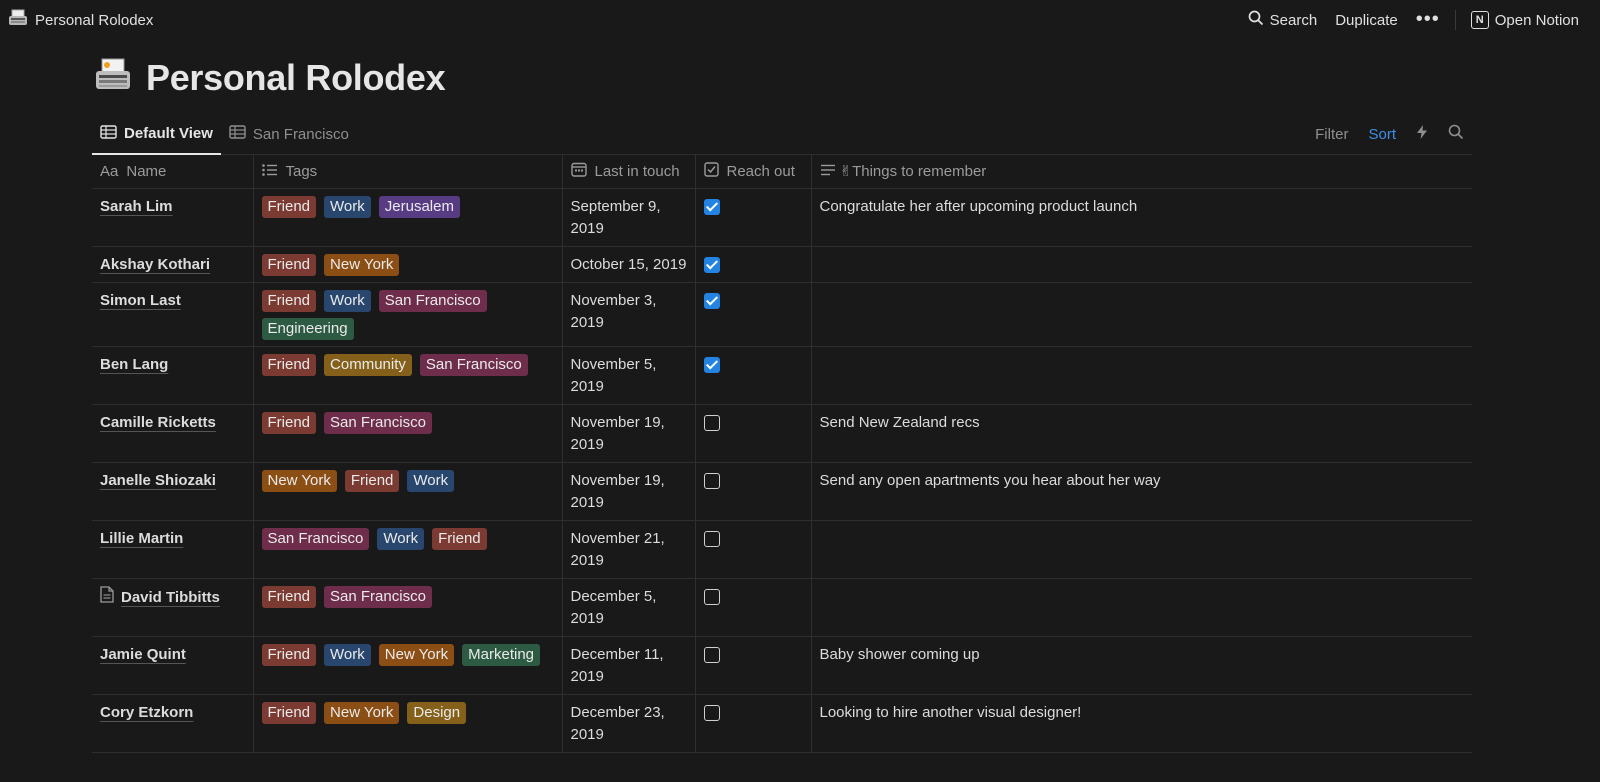  What do you see at coordinates (307, 329) in the screenshot?
I see `tag-pill: Engineering` at bounding box center [307, 329].